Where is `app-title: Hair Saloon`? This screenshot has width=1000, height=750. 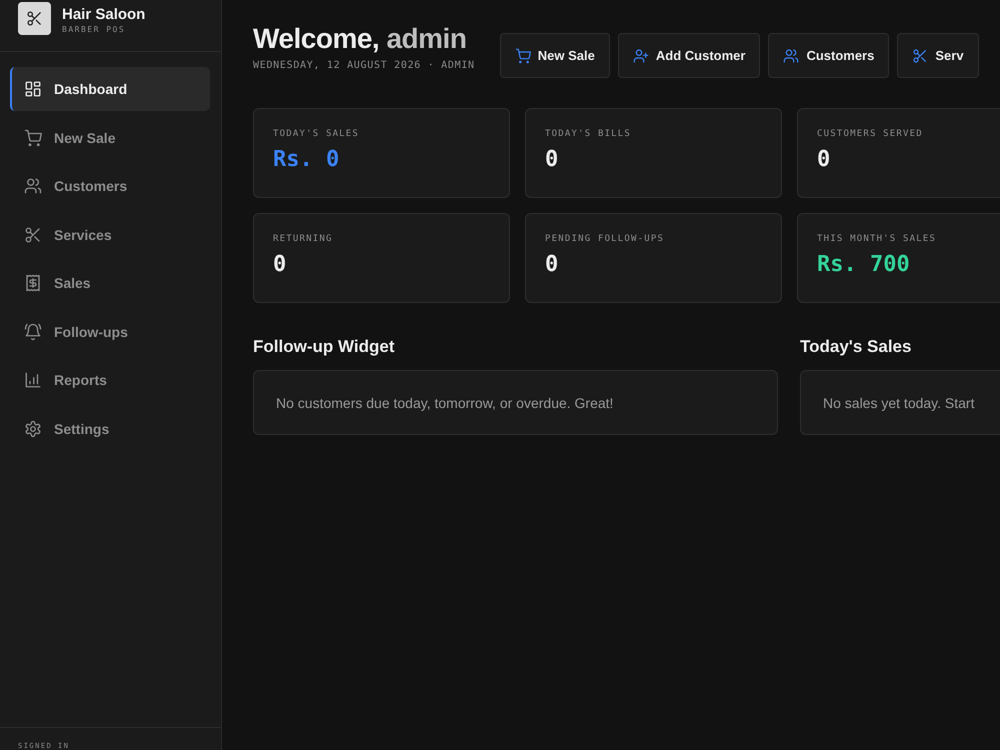
app-title: Hair Saloon is located at coordinates (104, 14).